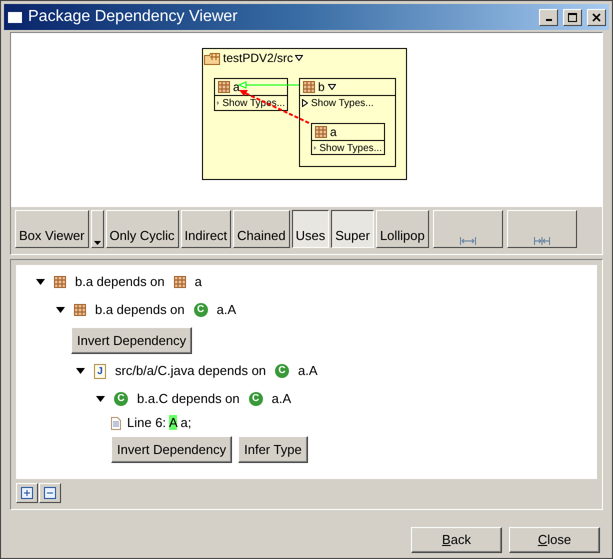 This screenshot has height=559, width=613. I want to click on close-icon, so click(596, 17).